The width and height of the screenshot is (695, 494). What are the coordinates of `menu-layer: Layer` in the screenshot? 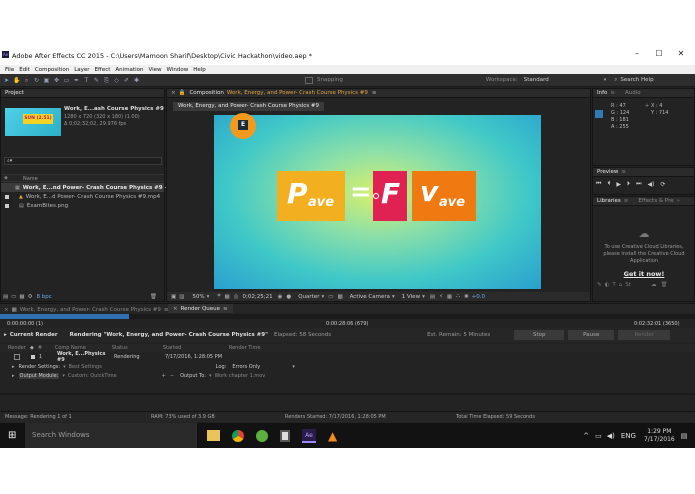 It's located at (81, 70).